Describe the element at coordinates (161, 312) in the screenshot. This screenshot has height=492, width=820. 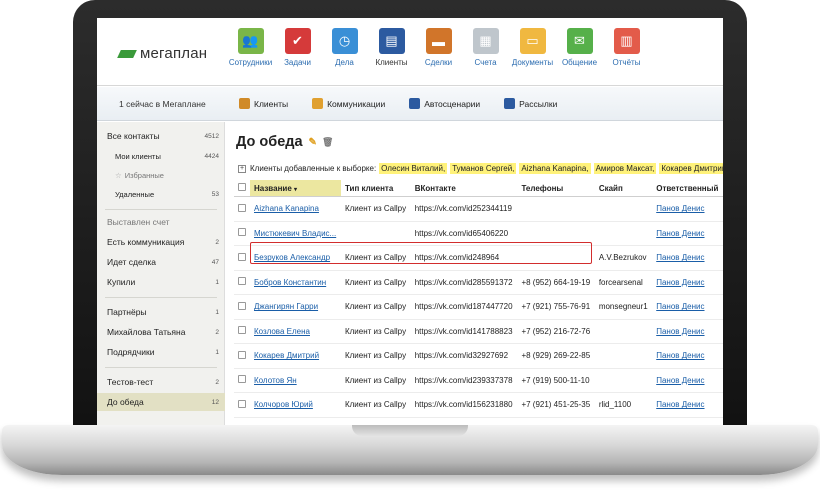
I see `sidebar-item-partners: Партнёры 1` at that location.